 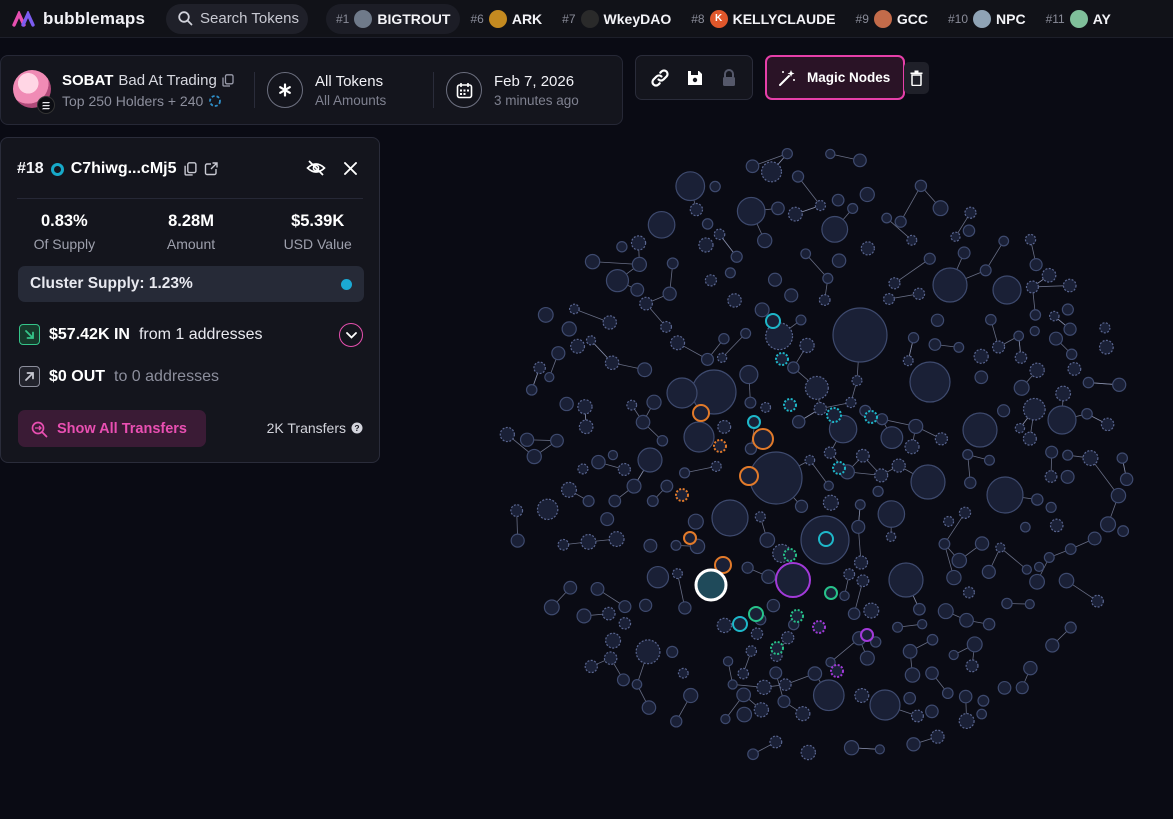 What do you see at coordinates (506, 90) in the screenshot?
I see `date-picker-button: Feb 7, 2026 3 minutes ago` at bounding box center [506, 90].